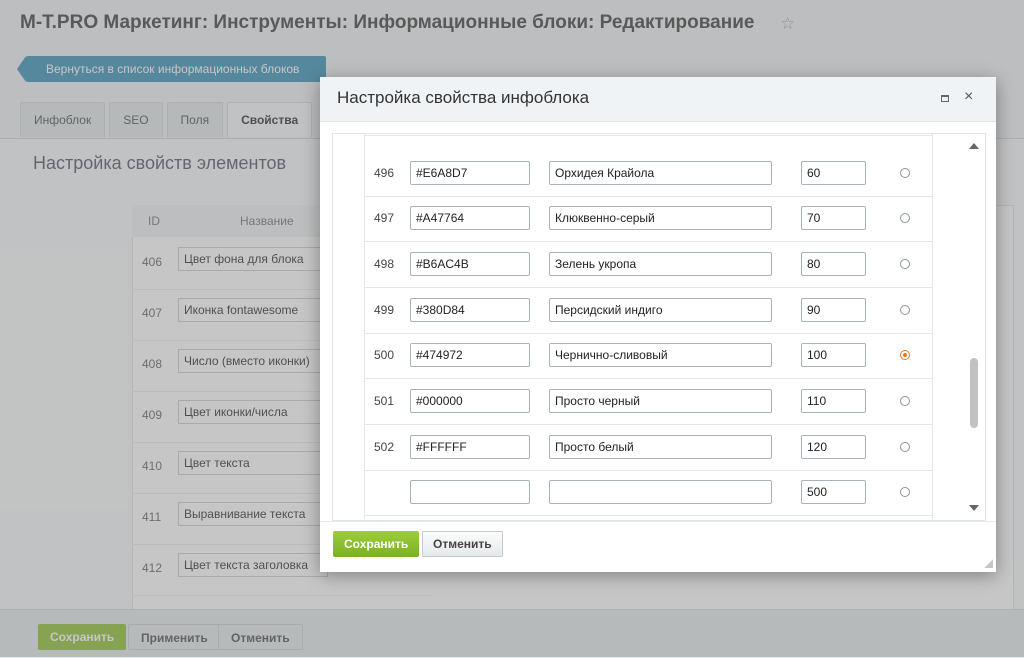 The image size is (1024, 658). Describe the element at coordinates (833, 447) in the screenshot. I see `sort-input: 120` at that location.